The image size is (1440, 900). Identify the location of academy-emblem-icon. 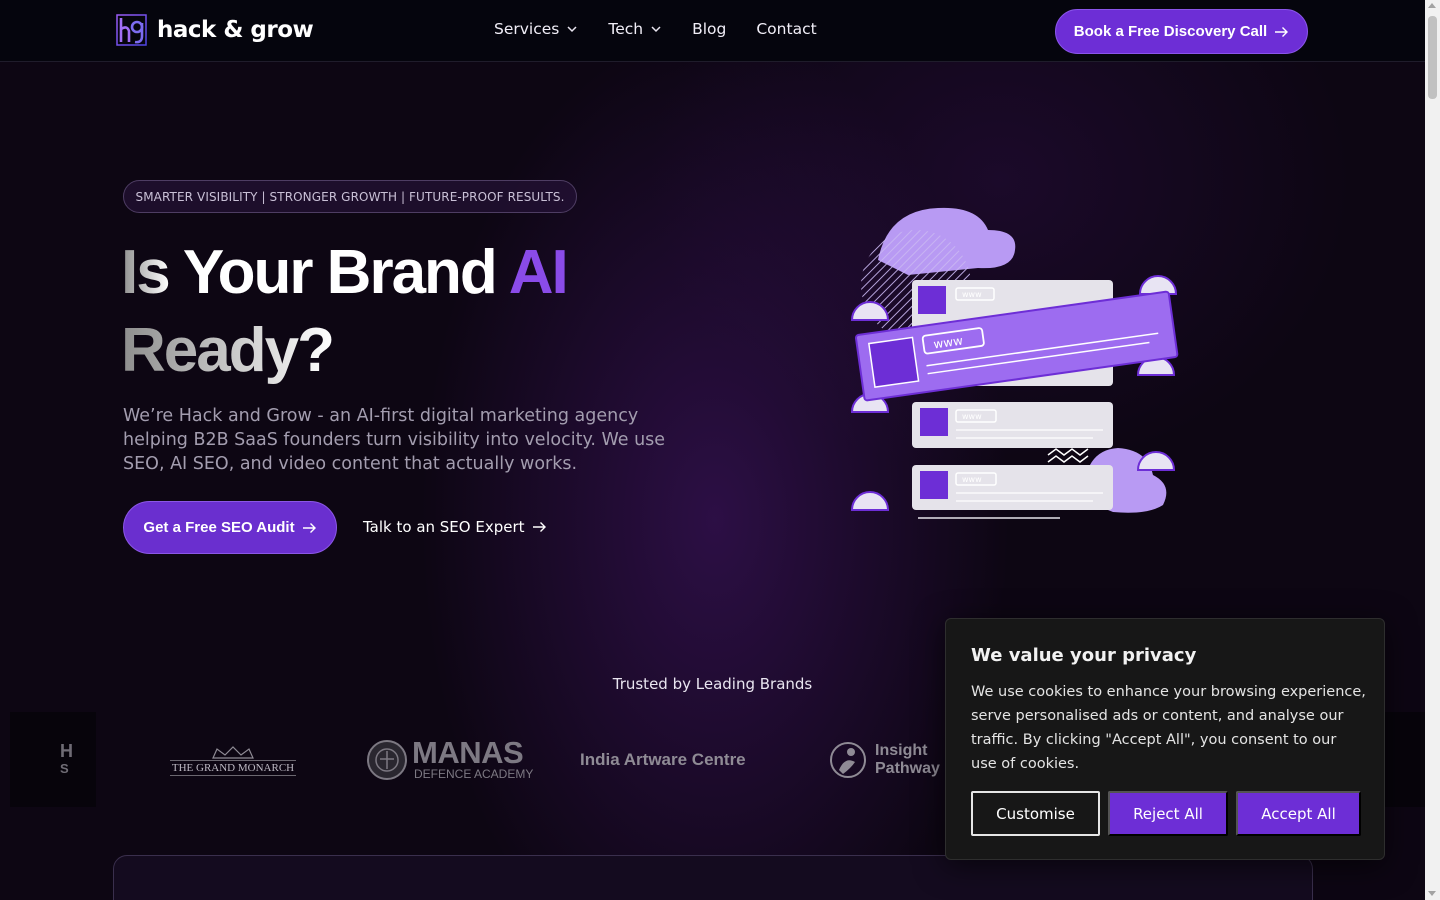
(387, 760).